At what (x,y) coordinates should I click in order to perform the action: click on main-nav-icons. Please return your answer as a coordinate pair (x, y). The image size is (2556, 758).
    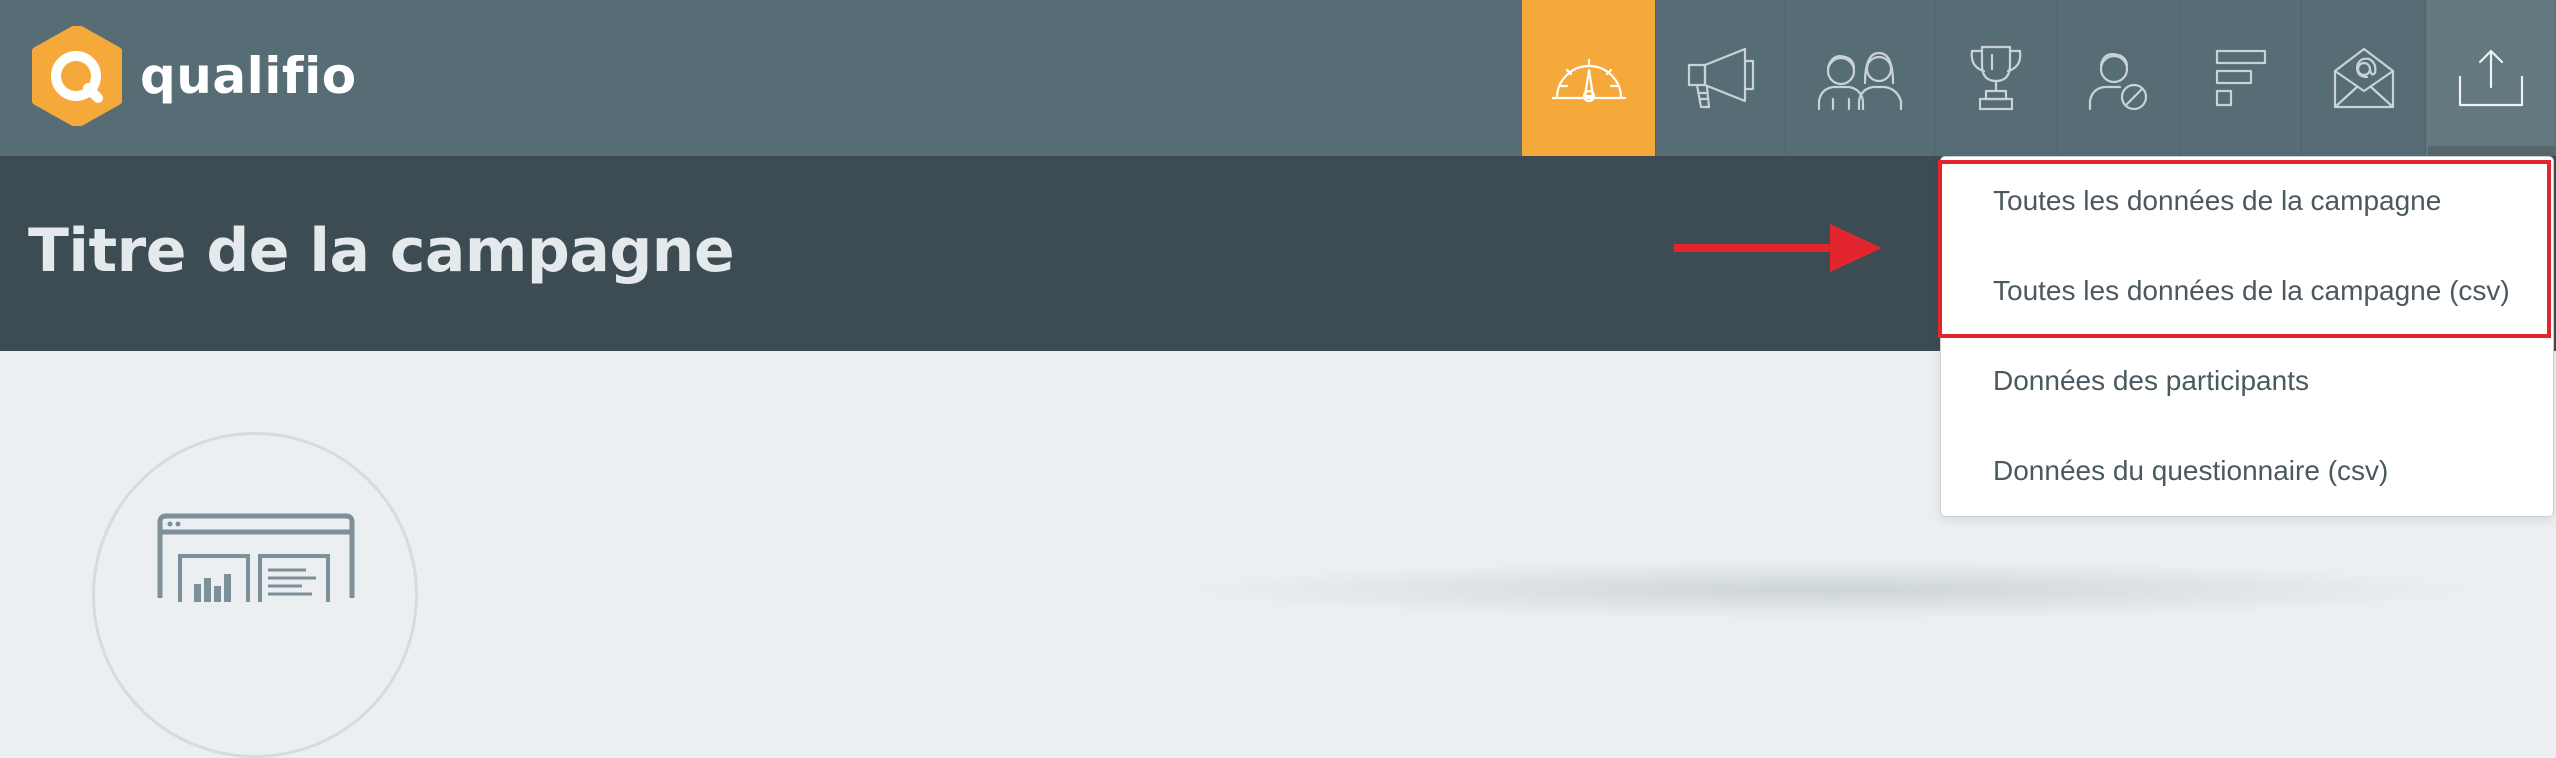
    Looking at the image, I should click on (2038, 78).